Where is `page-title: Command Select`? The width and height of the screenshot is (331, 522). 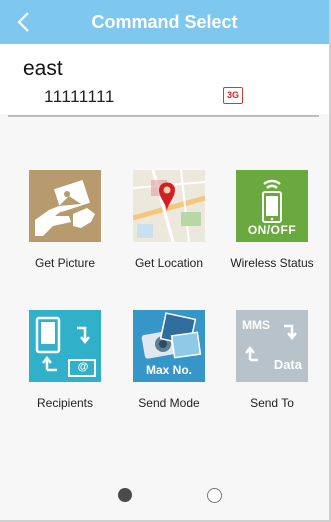 page-title: Command Select is located at coordinates (164, 22).